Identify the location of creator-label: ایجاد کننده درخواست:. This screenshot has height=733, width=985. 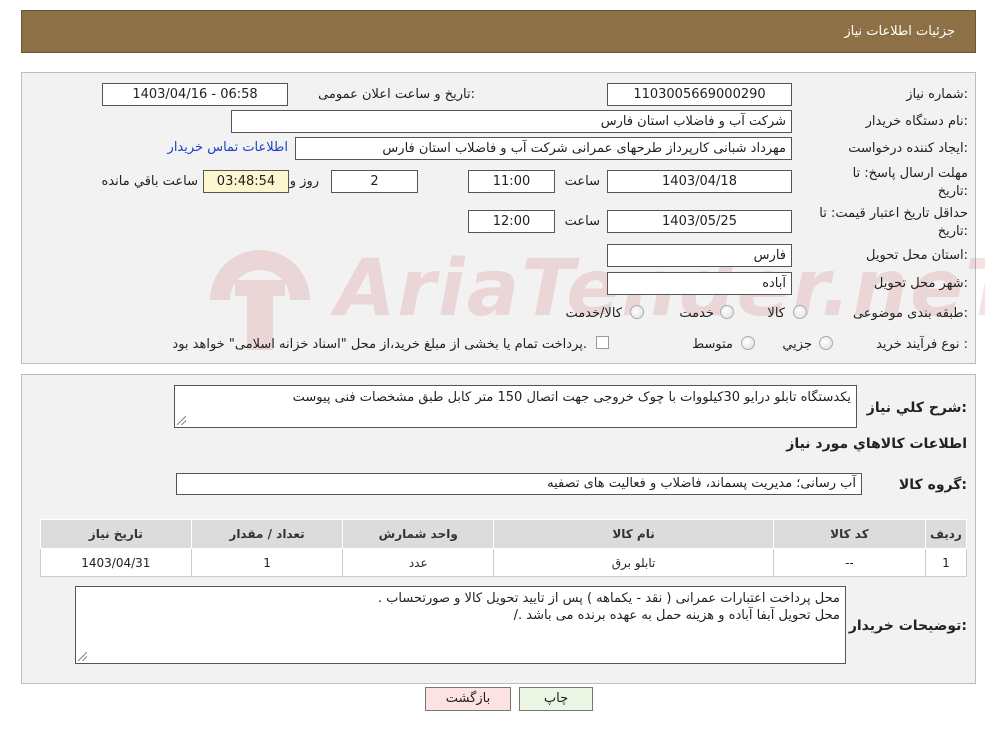
(908, 148).